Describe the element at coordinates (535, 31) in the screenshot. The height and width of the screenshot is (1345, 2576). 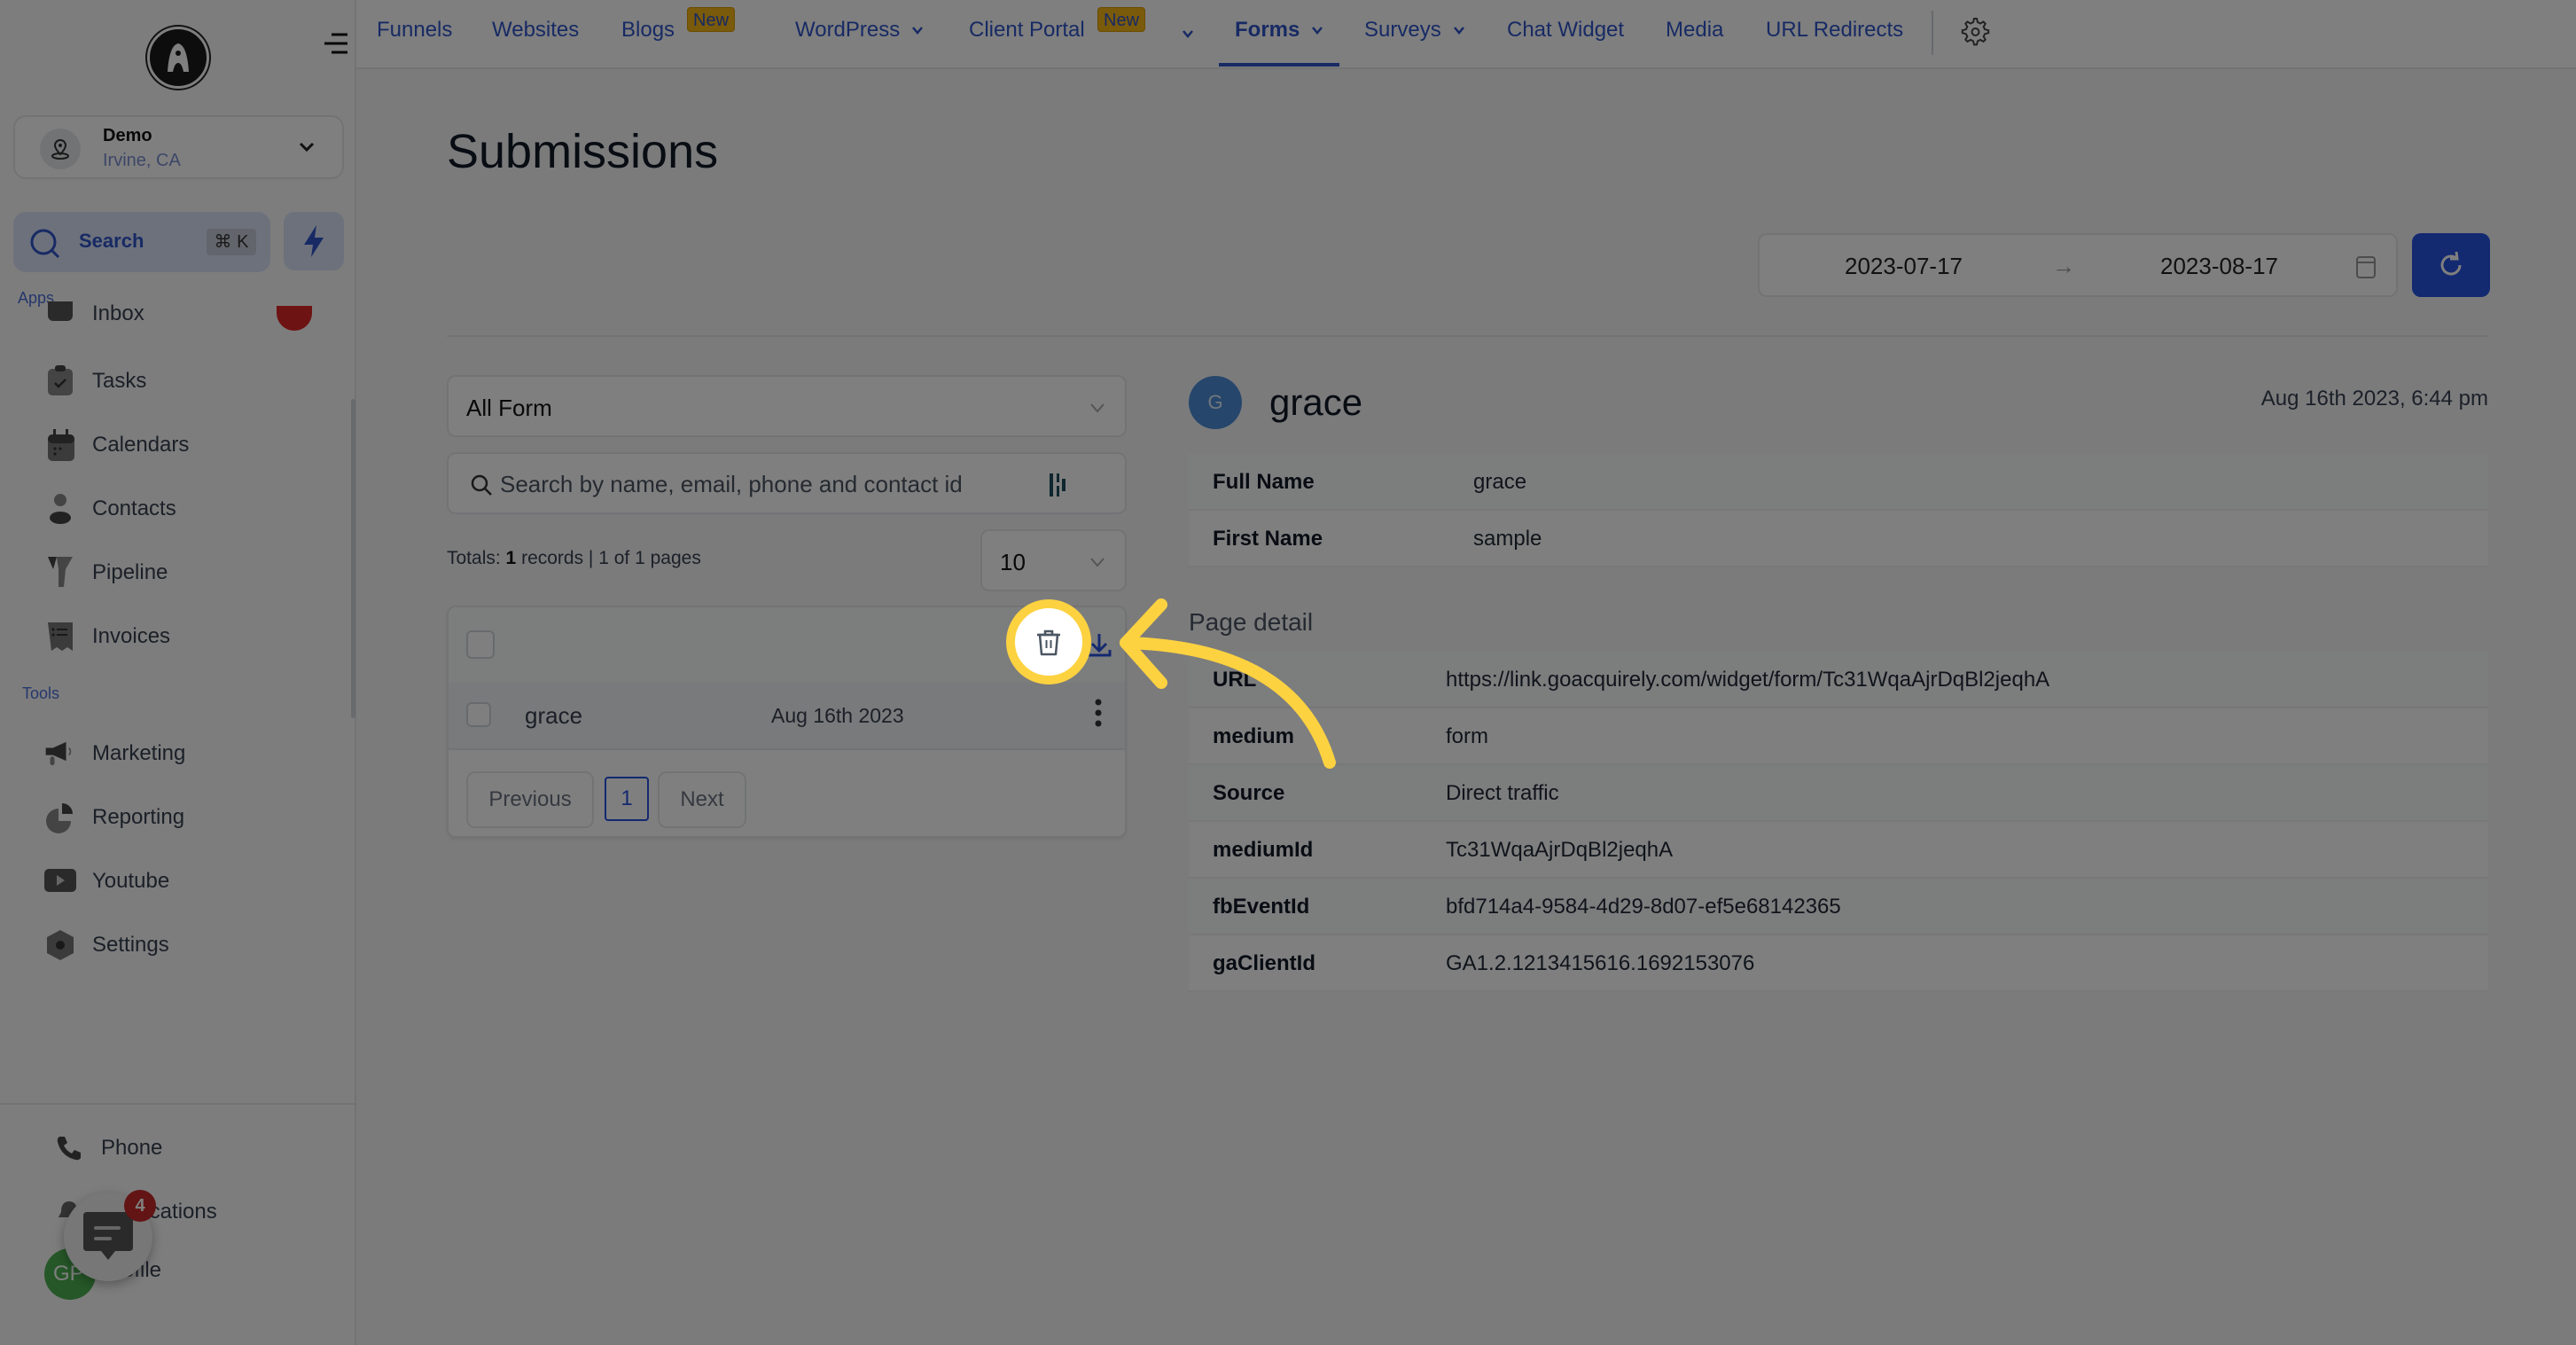
I see `tab-websites: Websites` at that location.